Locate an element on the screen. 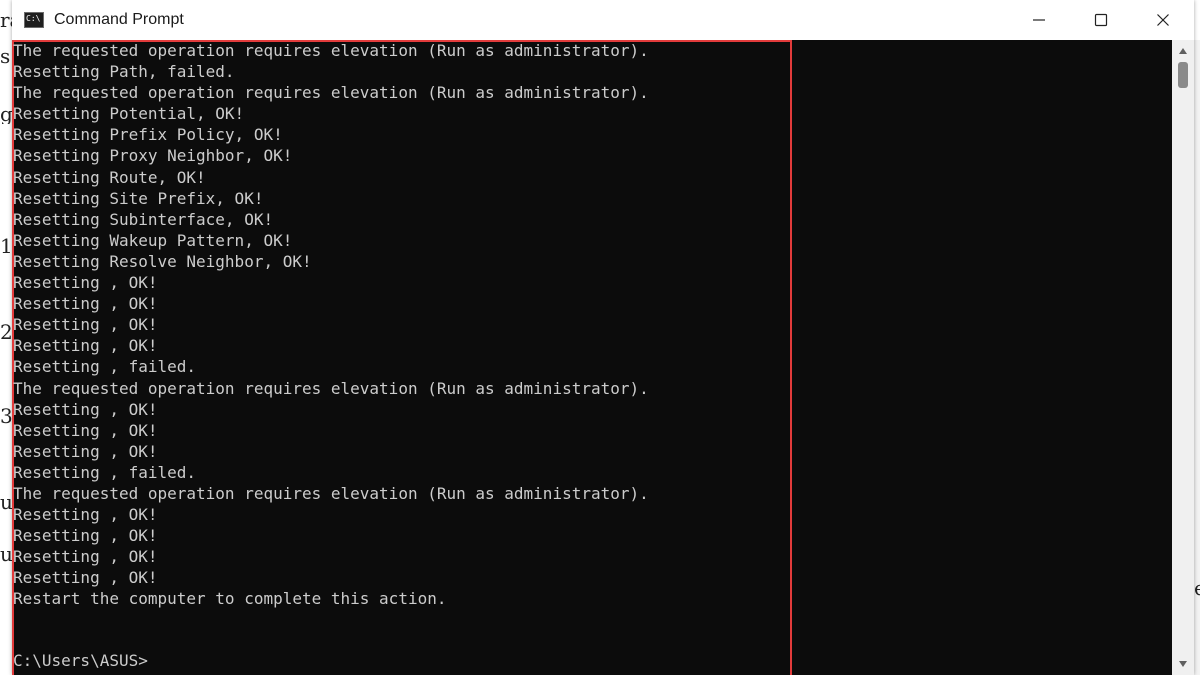 The image size is (1200, 675). maximize-button is located at coordinates (1101, 20).